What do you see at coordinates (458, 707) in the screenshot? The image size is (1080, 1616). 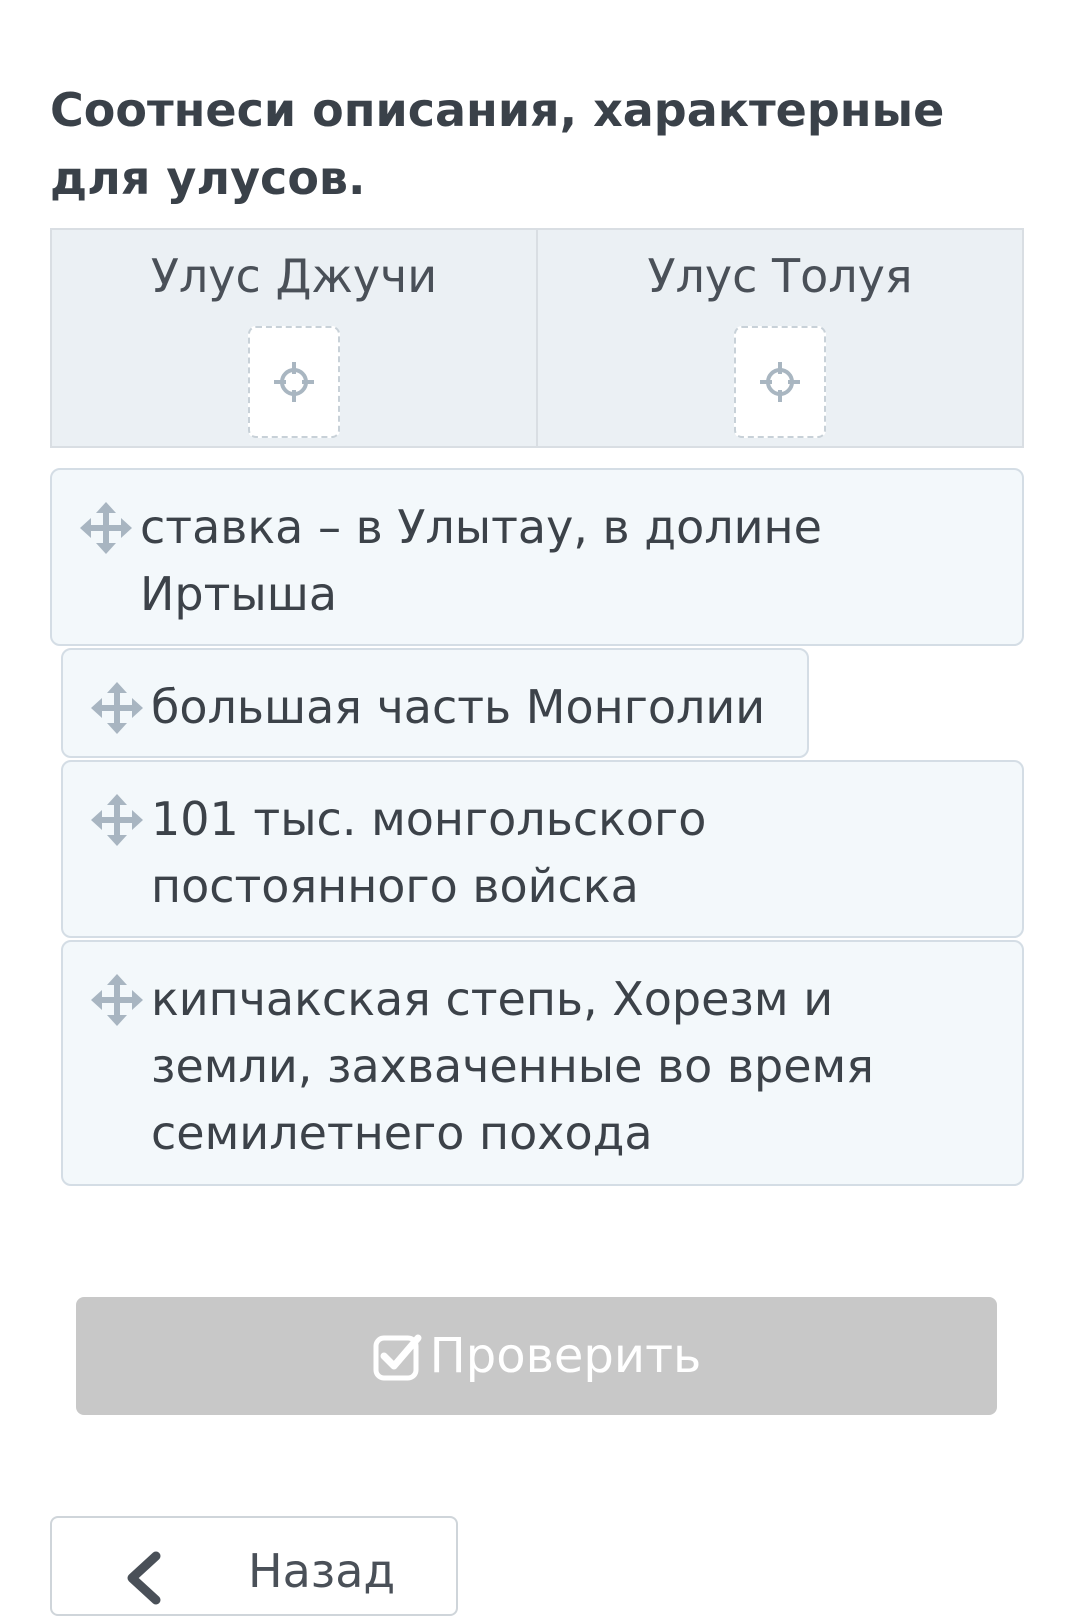 I see `card-text: большая часть Монголии` at bounding box center [458, 707].